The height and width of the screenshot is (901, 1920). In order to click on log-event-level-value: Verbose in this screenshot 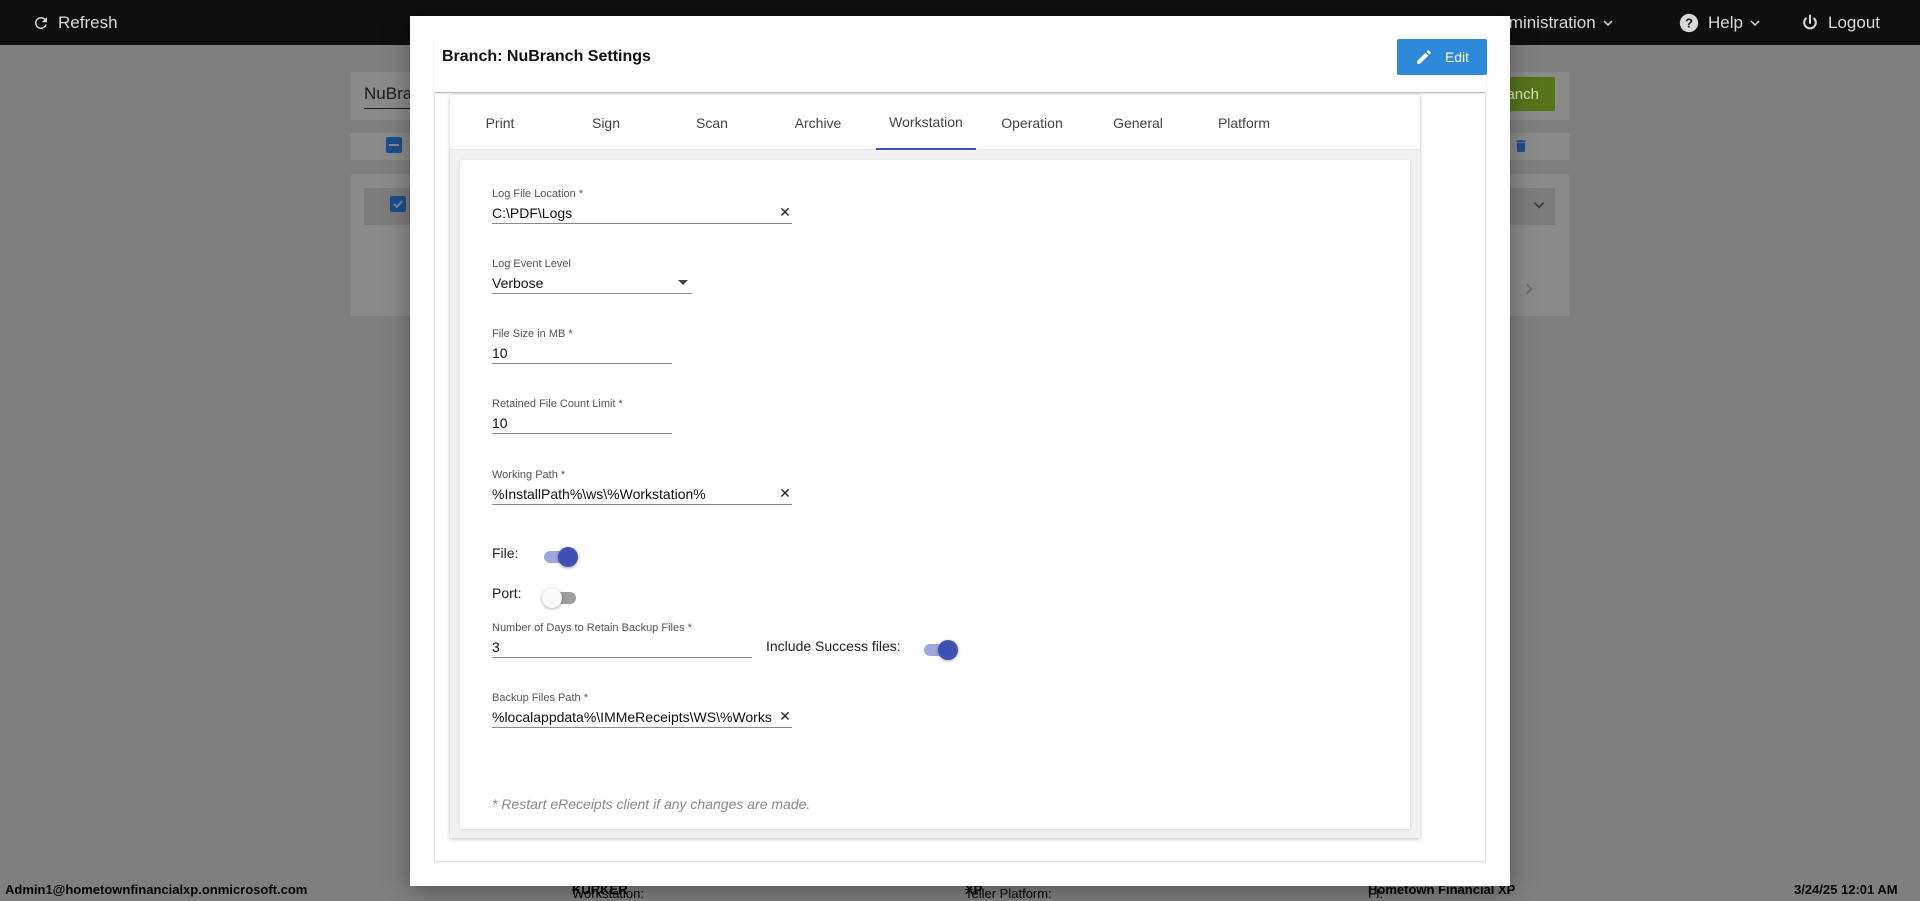, I will do `click(518, 282)`.